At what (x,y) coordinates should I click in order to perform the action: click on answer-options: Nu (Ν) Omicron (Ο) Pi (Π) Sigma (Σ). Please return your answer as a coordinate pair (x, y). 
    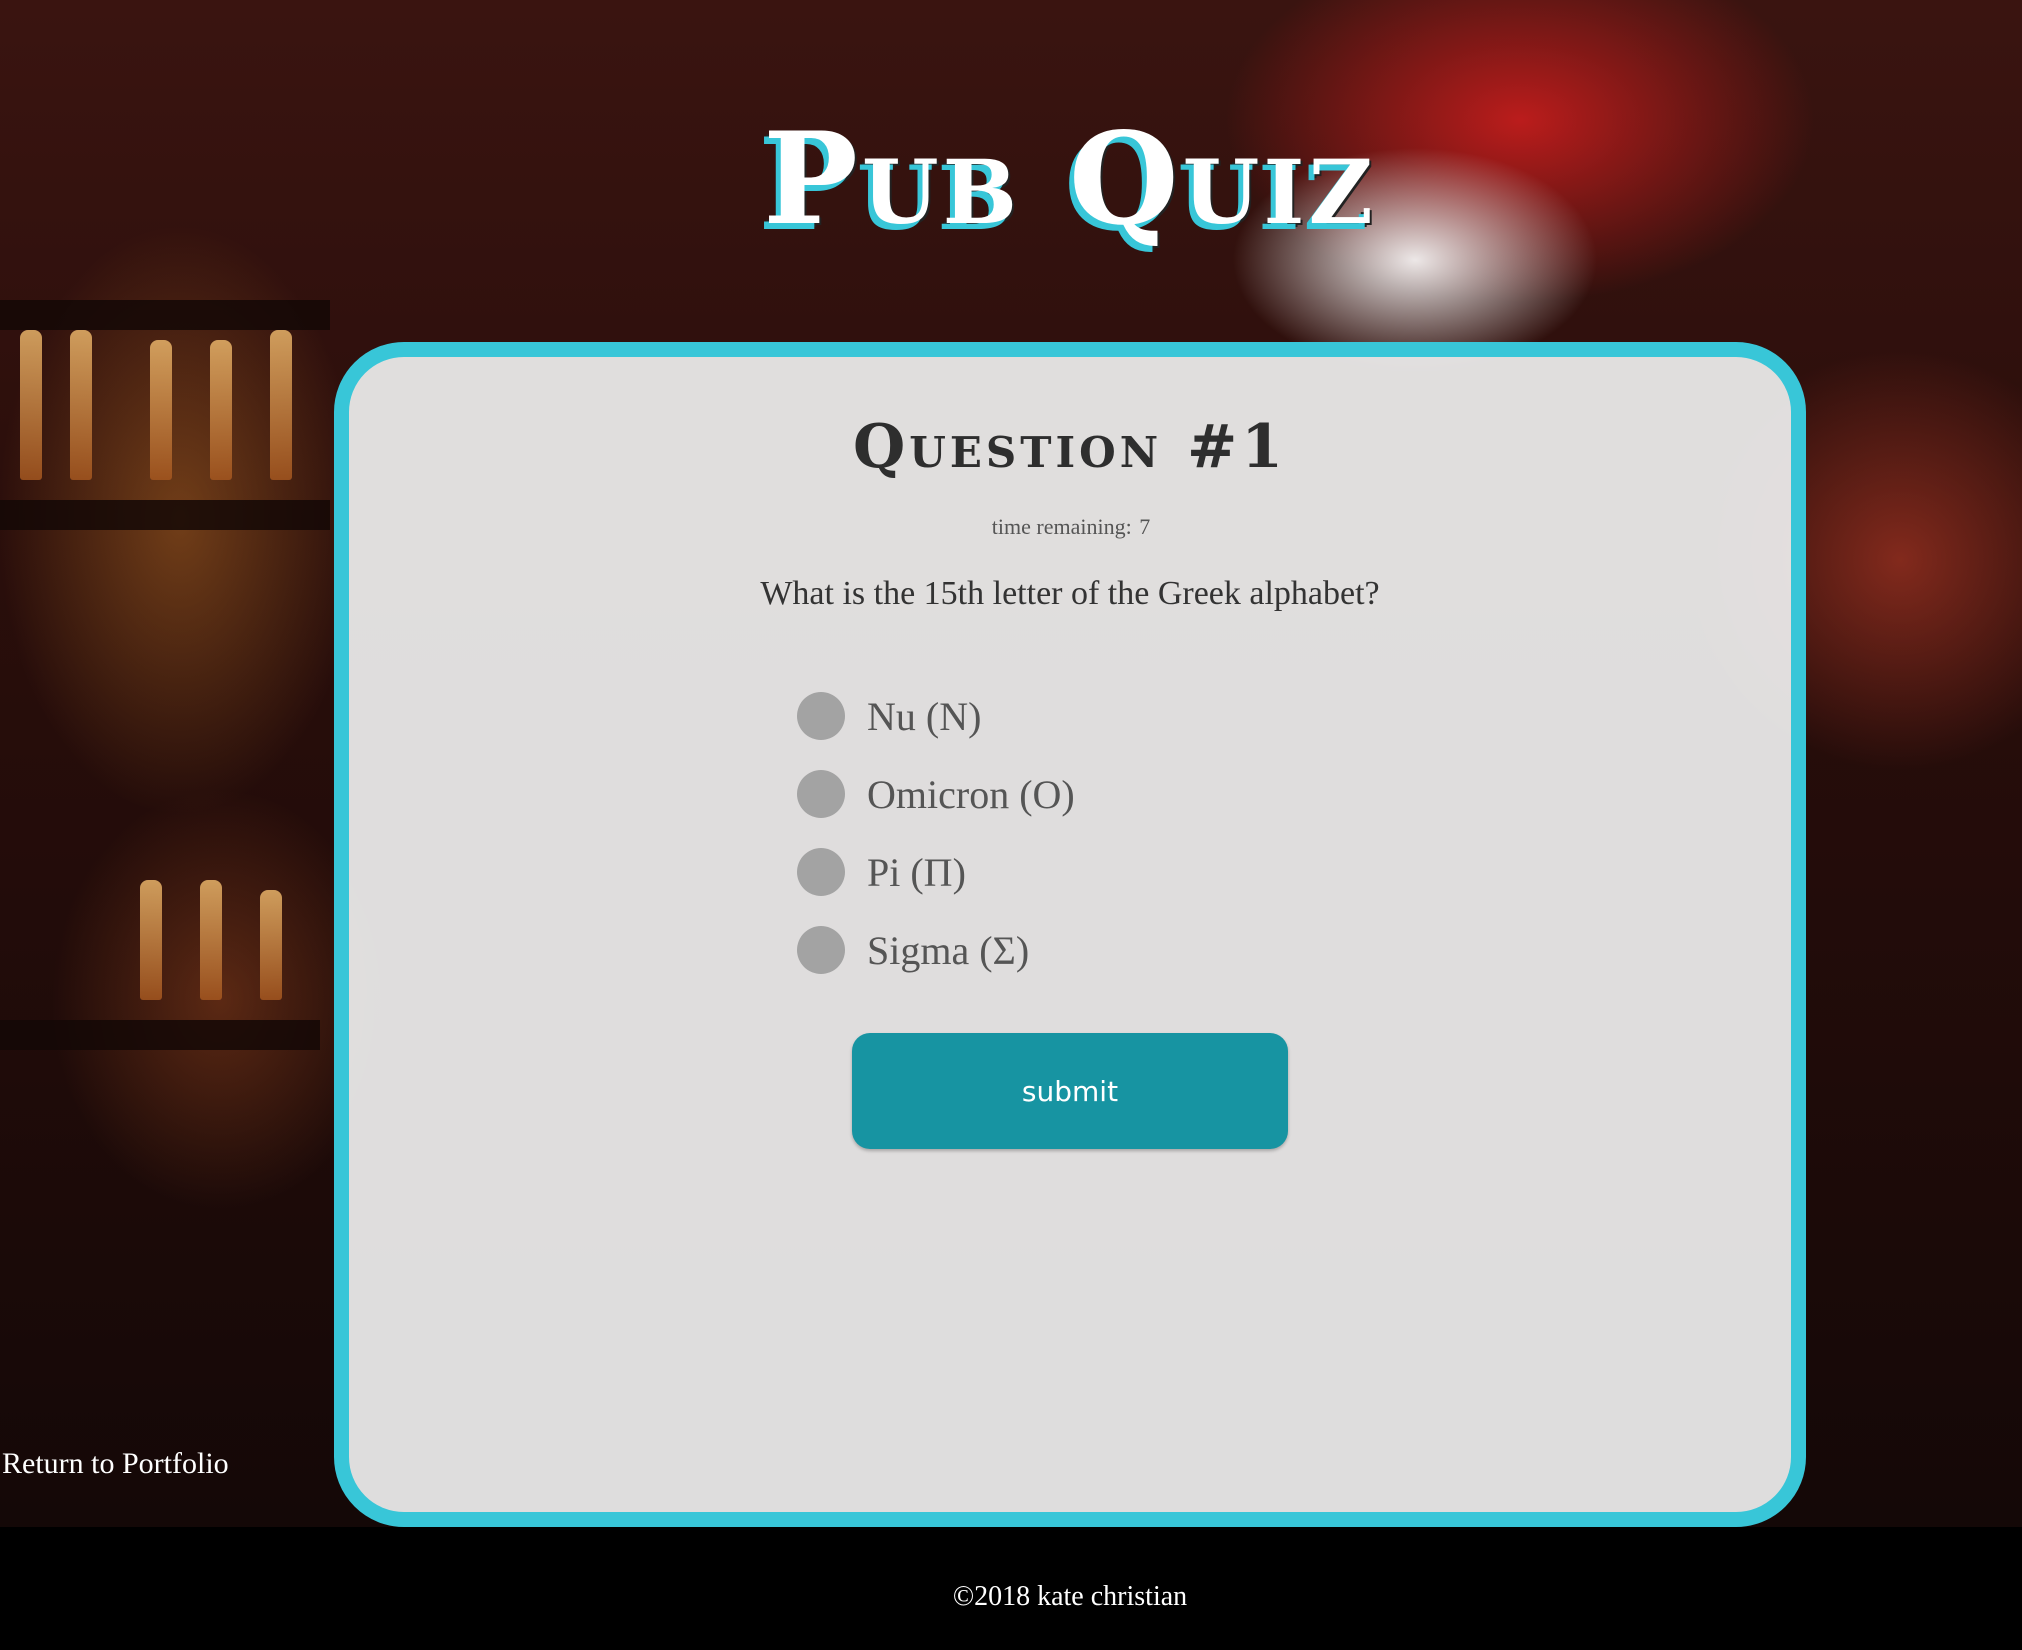
    Looking at the image, I should click on (1097, 833).